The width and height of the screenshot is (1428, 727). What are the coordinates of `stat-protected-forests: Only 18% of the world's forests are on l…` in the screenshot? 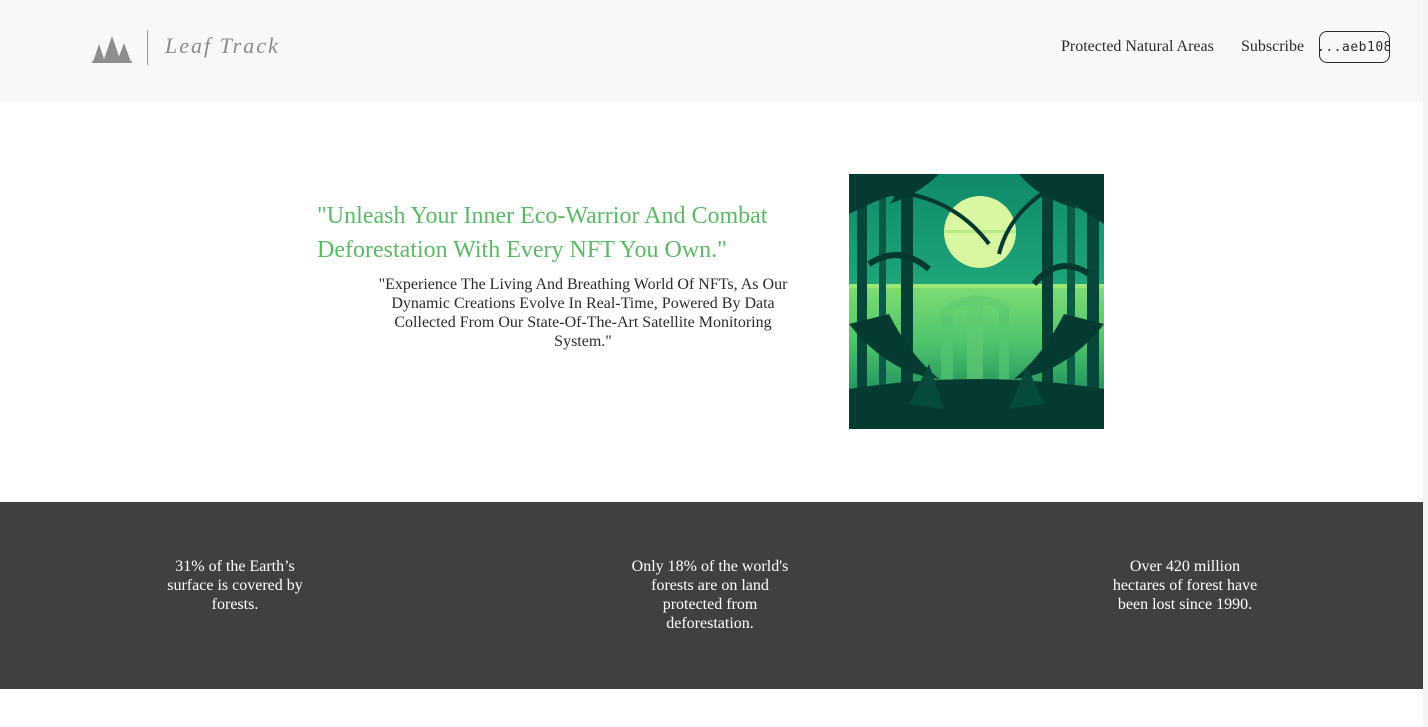 It's located at (710, 595).